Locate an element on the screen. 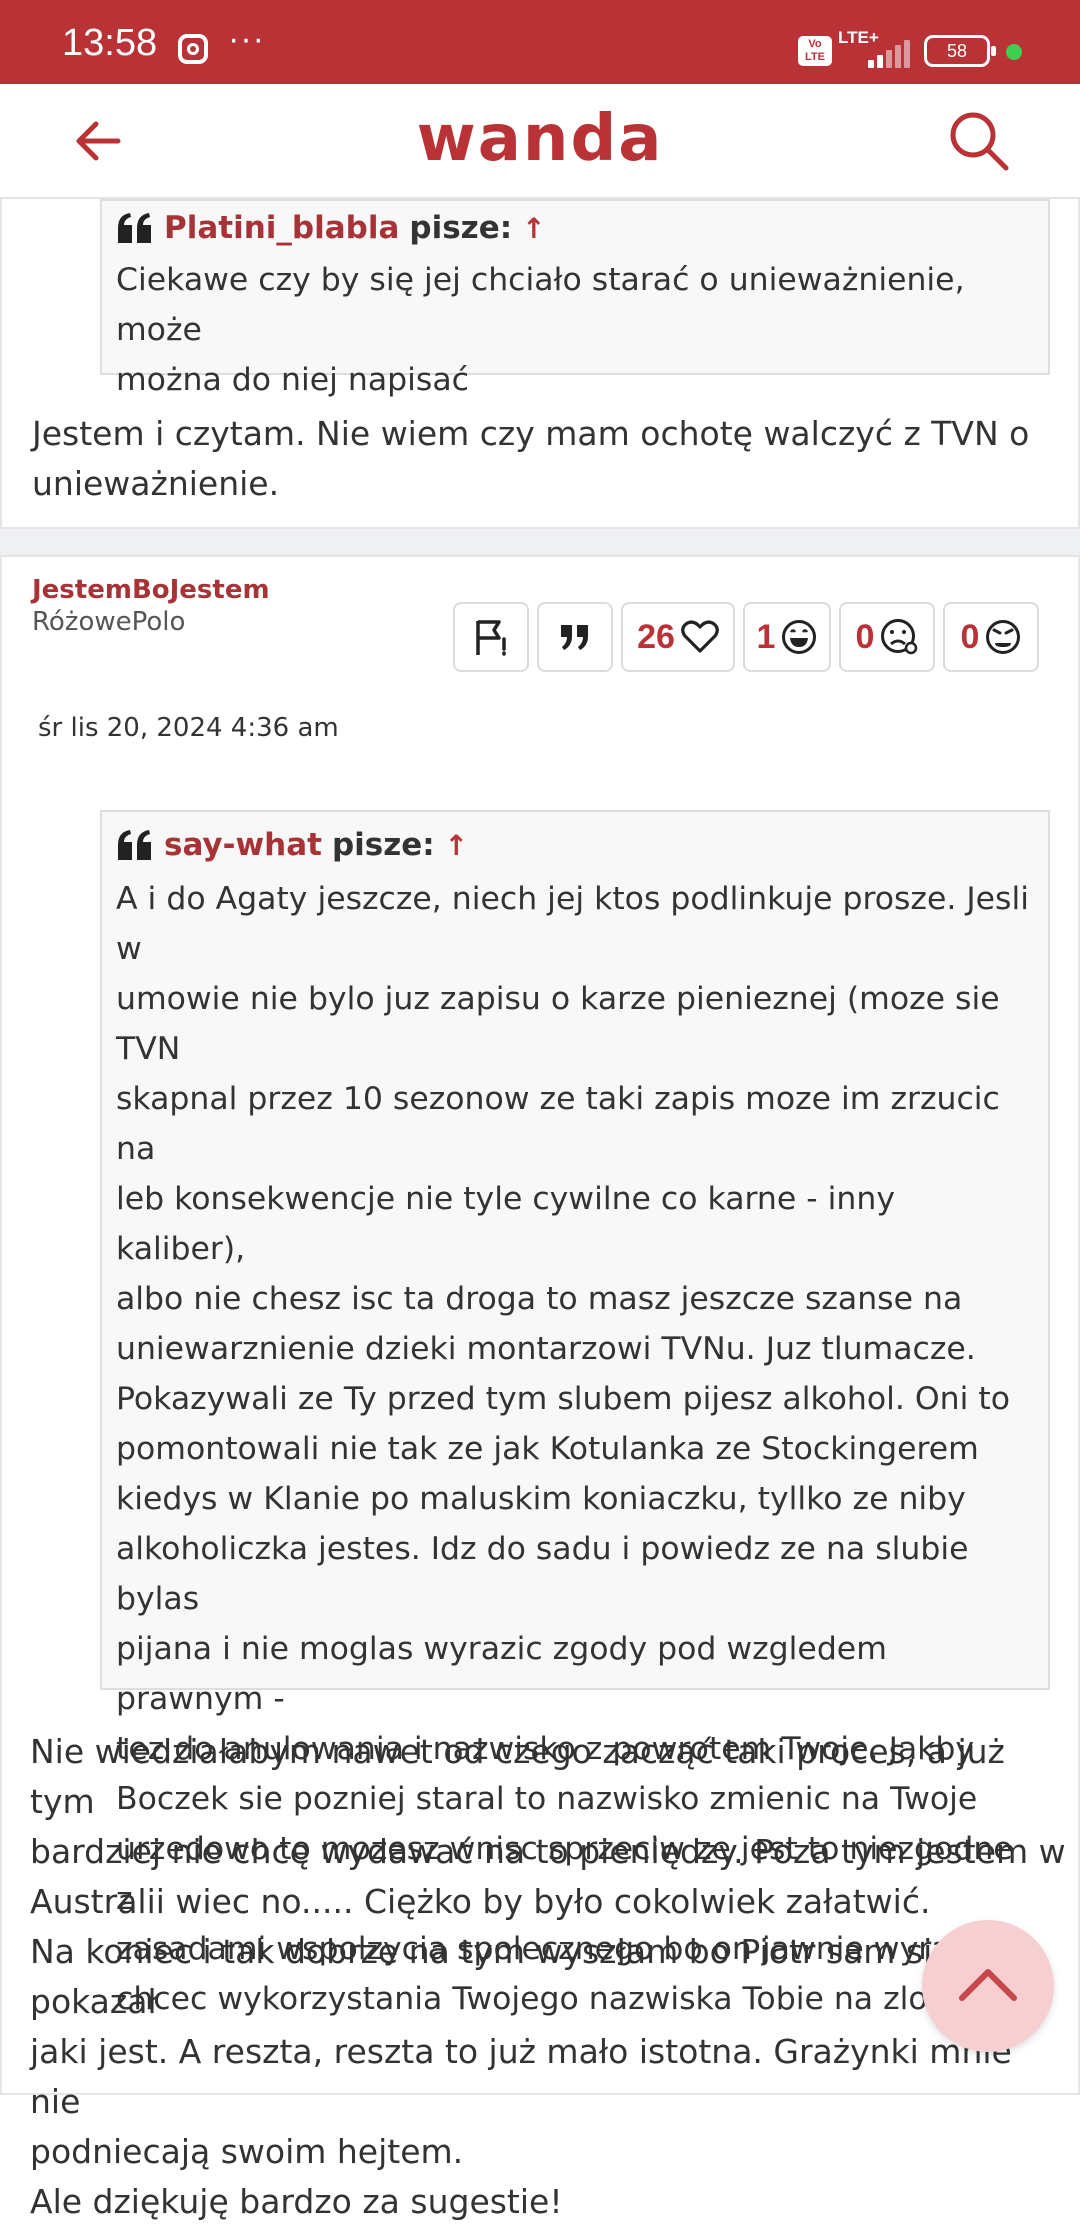  quote-header: Platini_blabla pisze: ↑ is located at coordinates (575, 228).